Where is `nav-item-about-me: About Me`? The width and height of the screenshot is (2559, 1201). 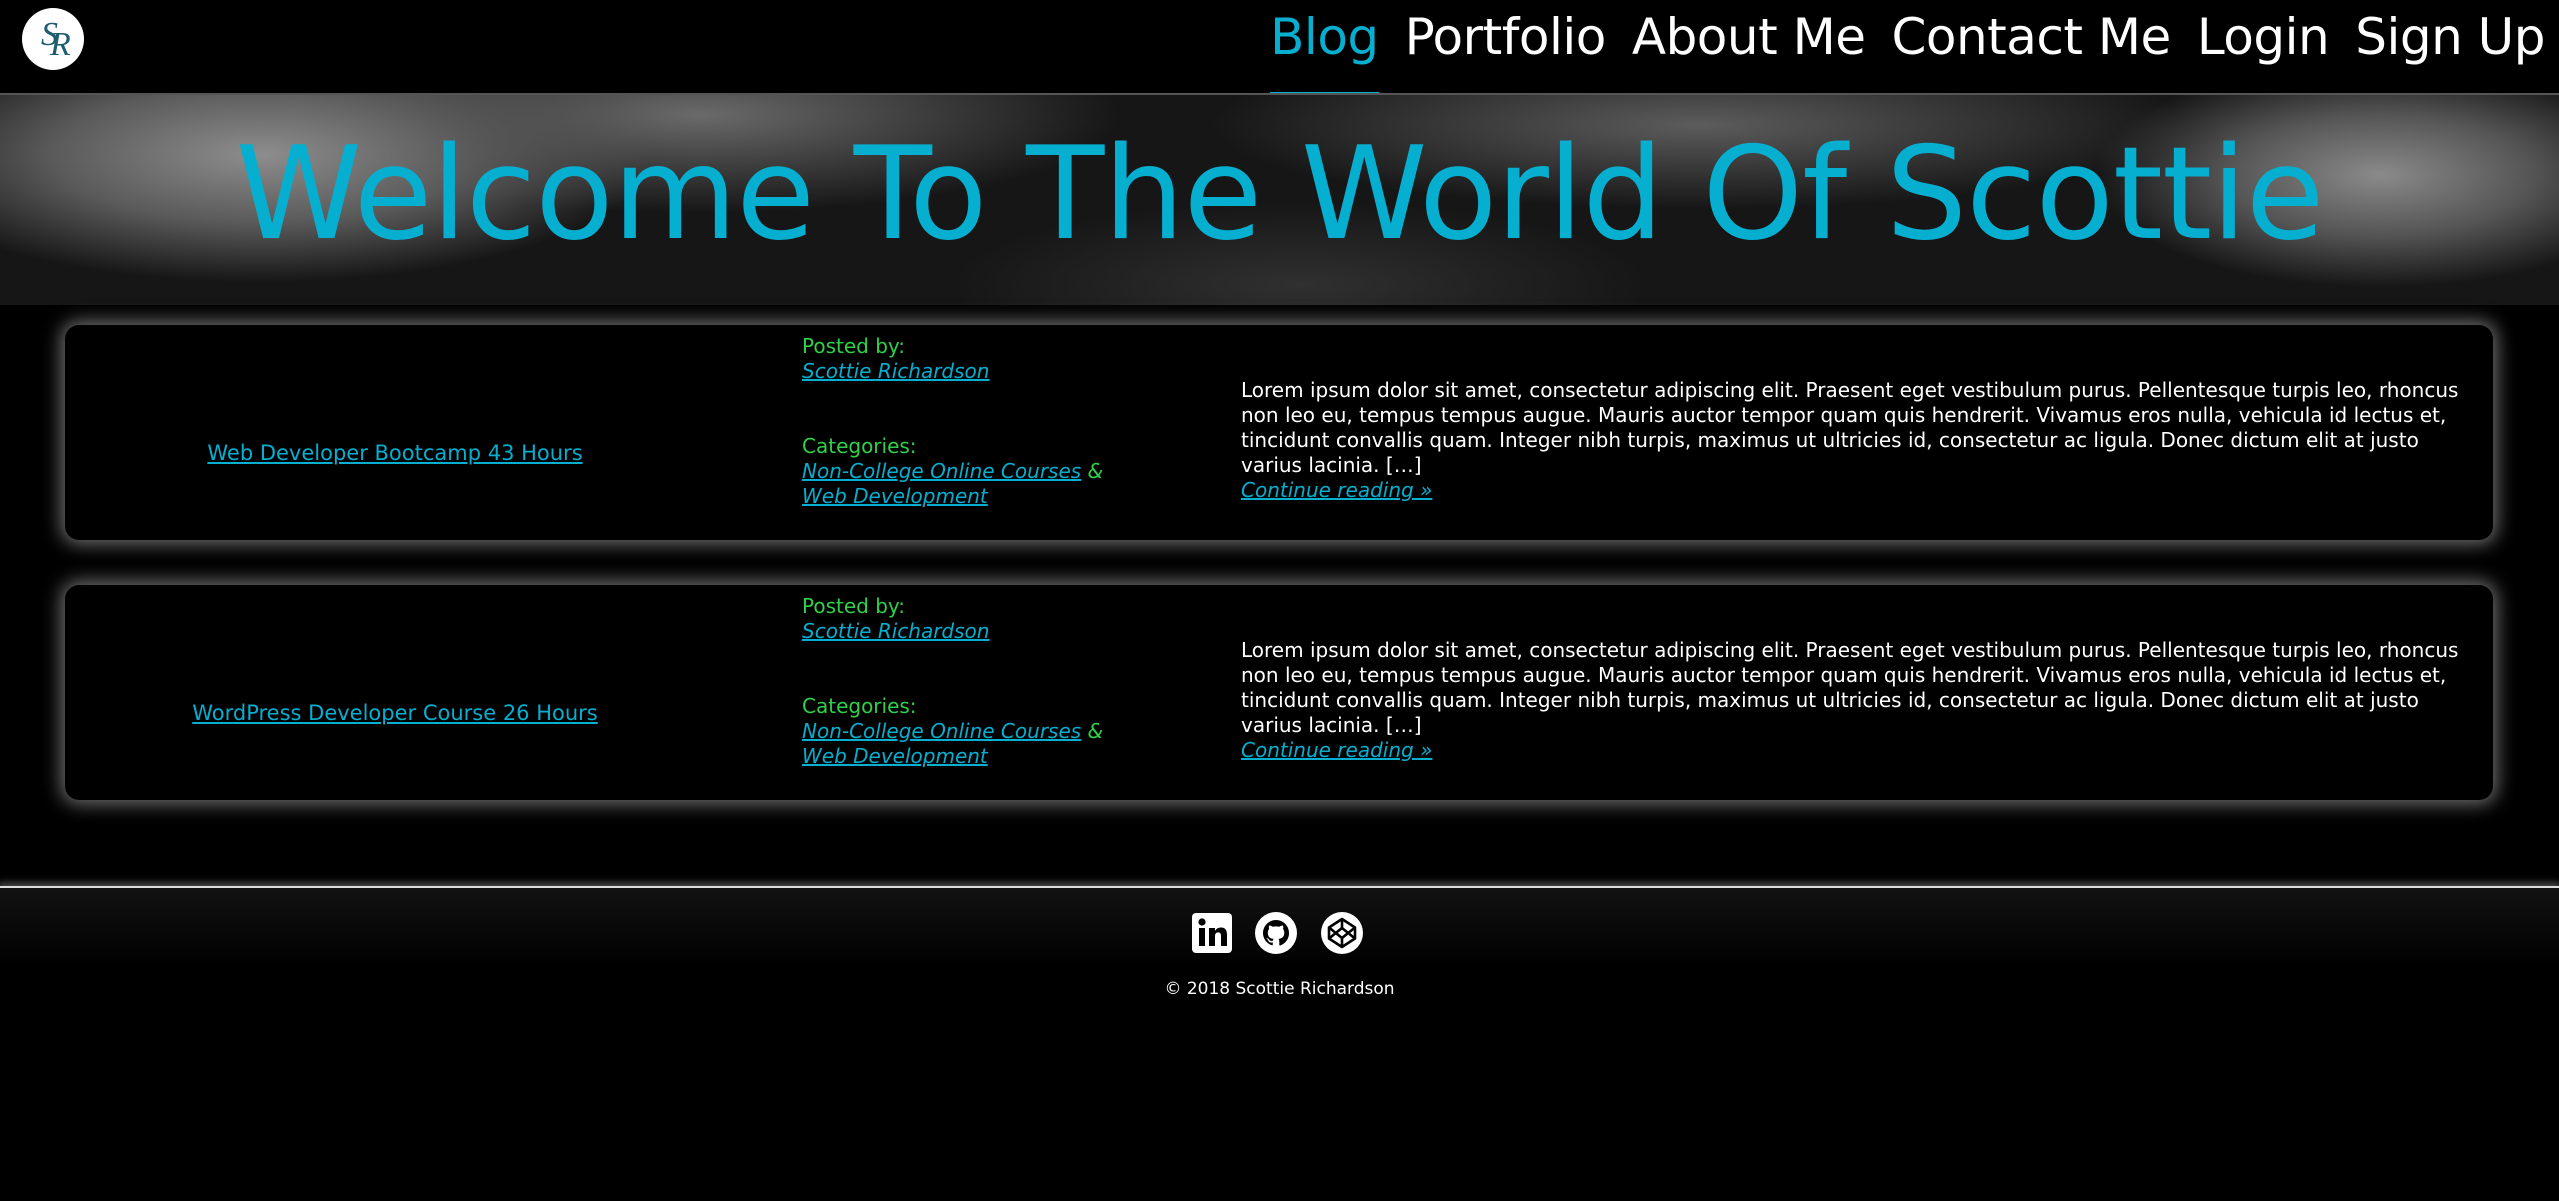 nav-item-about-me: About Me is located at coordinates (1749, 40).